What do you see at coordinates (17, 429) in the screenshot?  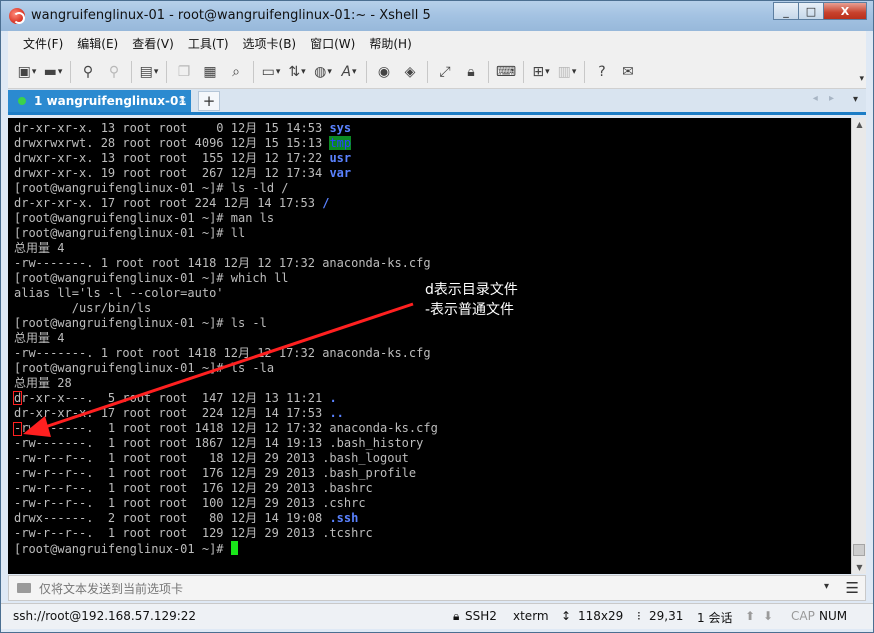 I see `annotation-box-dash` at bounding box center [17, 429].